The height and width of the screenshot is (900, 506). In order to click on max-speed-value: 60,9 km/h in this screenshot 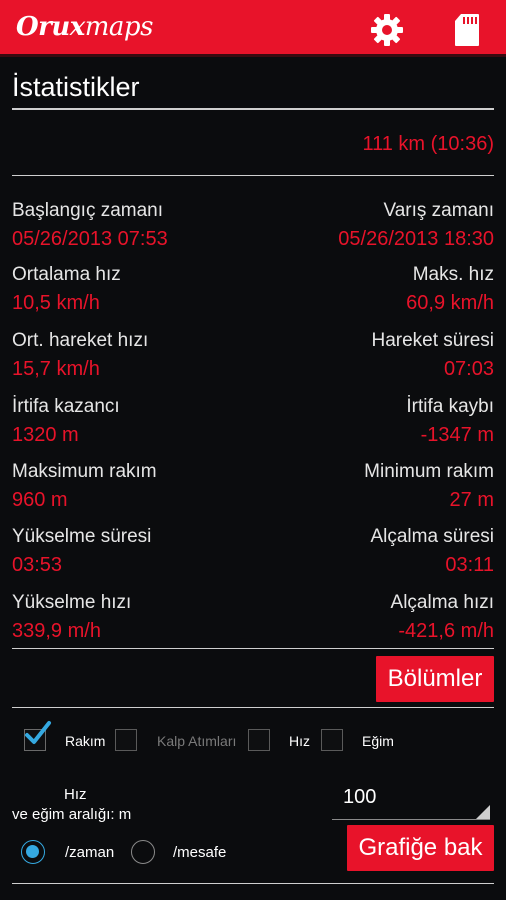, I will do `click(450, 303)`.